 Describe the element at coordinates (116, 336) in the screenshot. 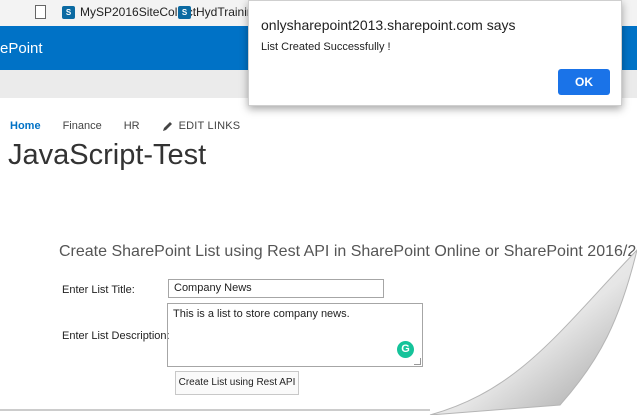

I see `list-description-label: Enter List Description:` at that location.